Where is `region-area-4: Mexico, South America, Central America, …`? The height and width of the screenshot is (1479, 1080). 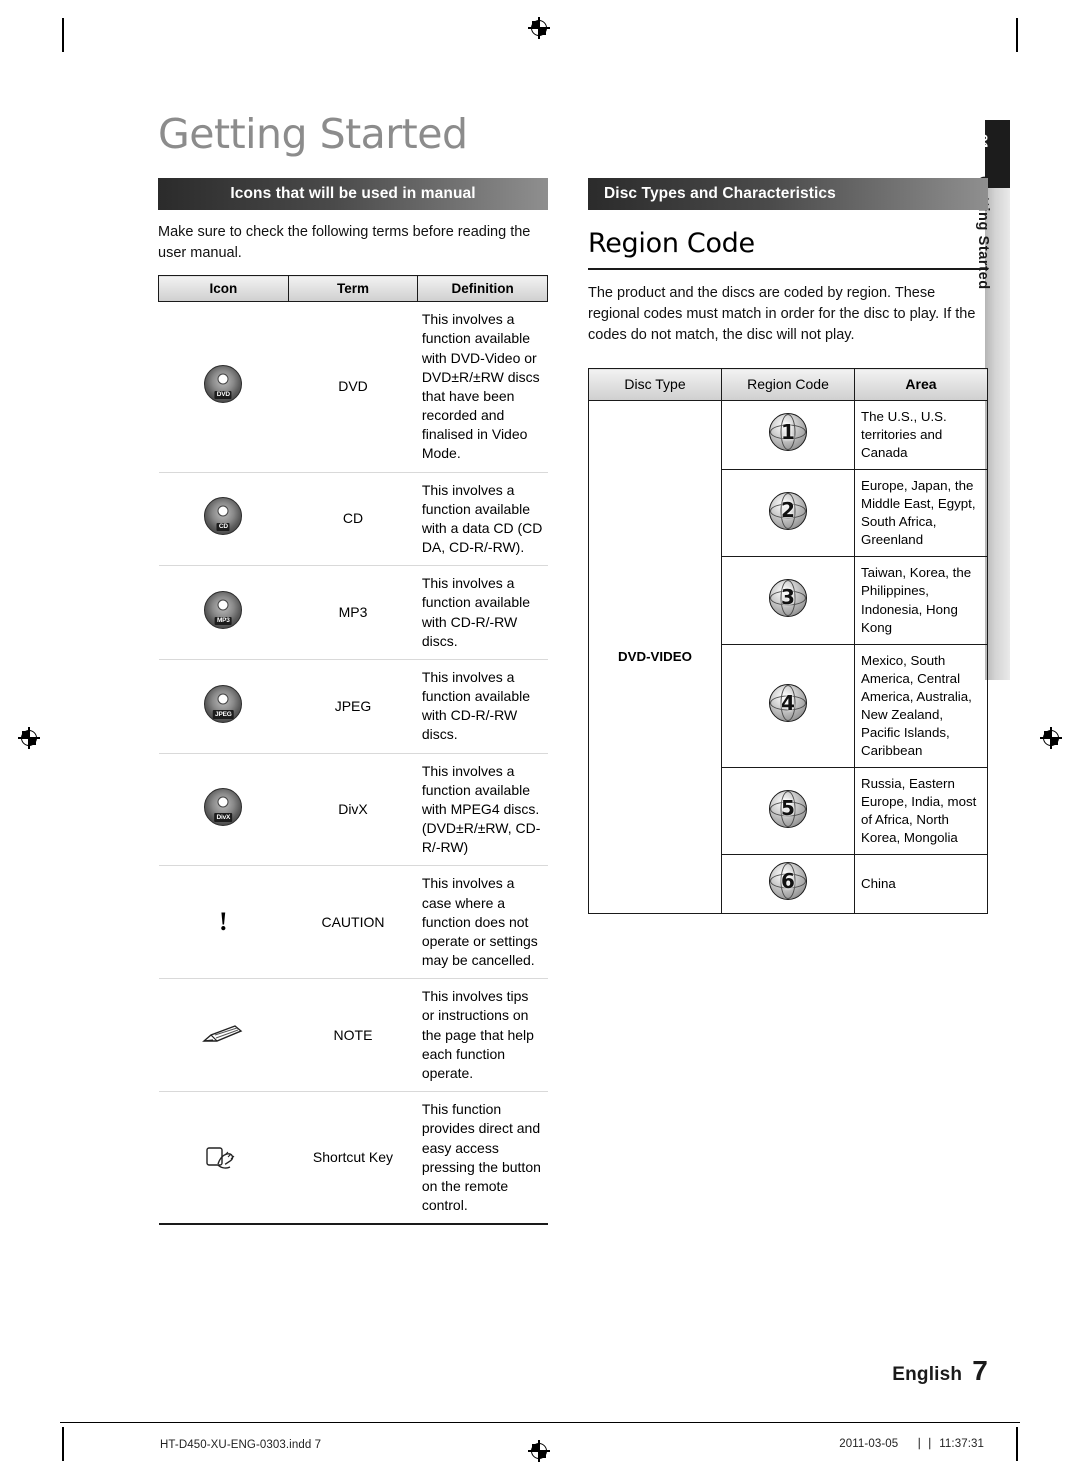
region-area-4: Mexico, South America, Central America, … is located at coordinates (921, 706).